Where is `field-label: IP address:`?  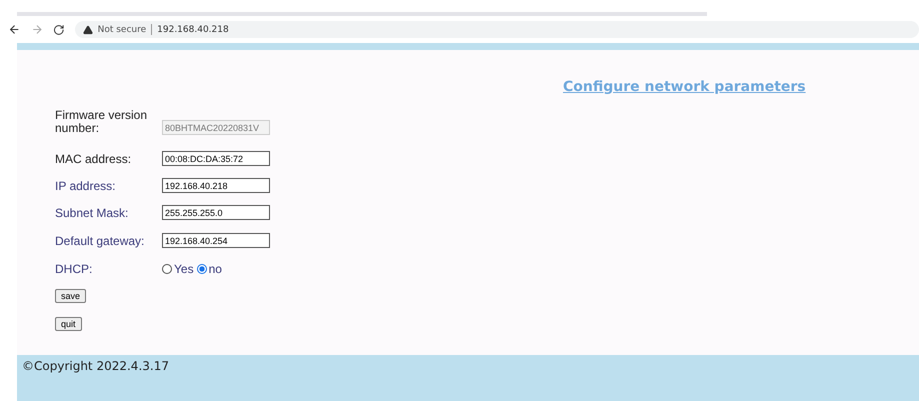
field-label: IP address: is located at coordinates (85, 186).